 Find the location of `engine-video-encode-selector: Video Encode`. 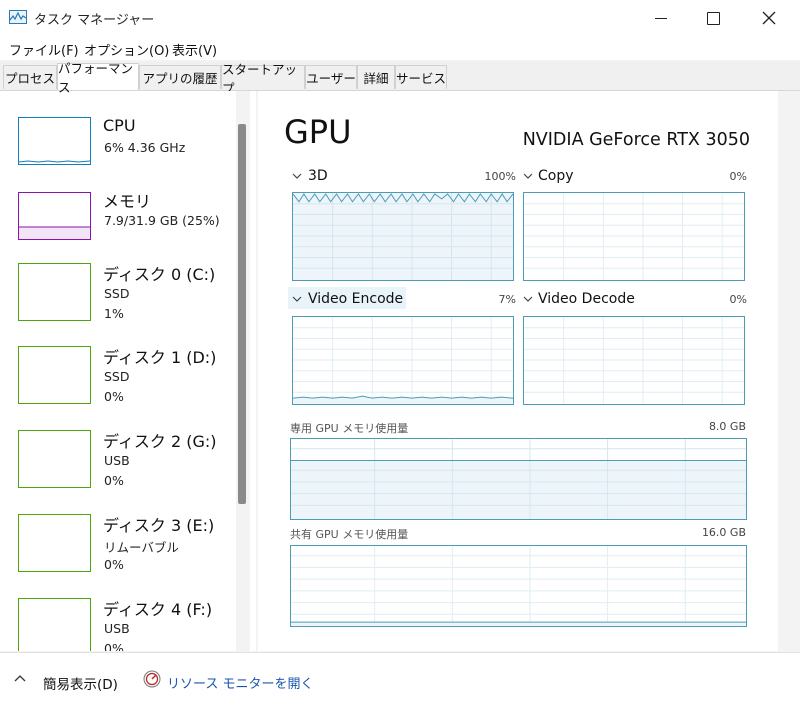

engine-video-encode-selector: Video Encode is located at coordinates (355, 299).